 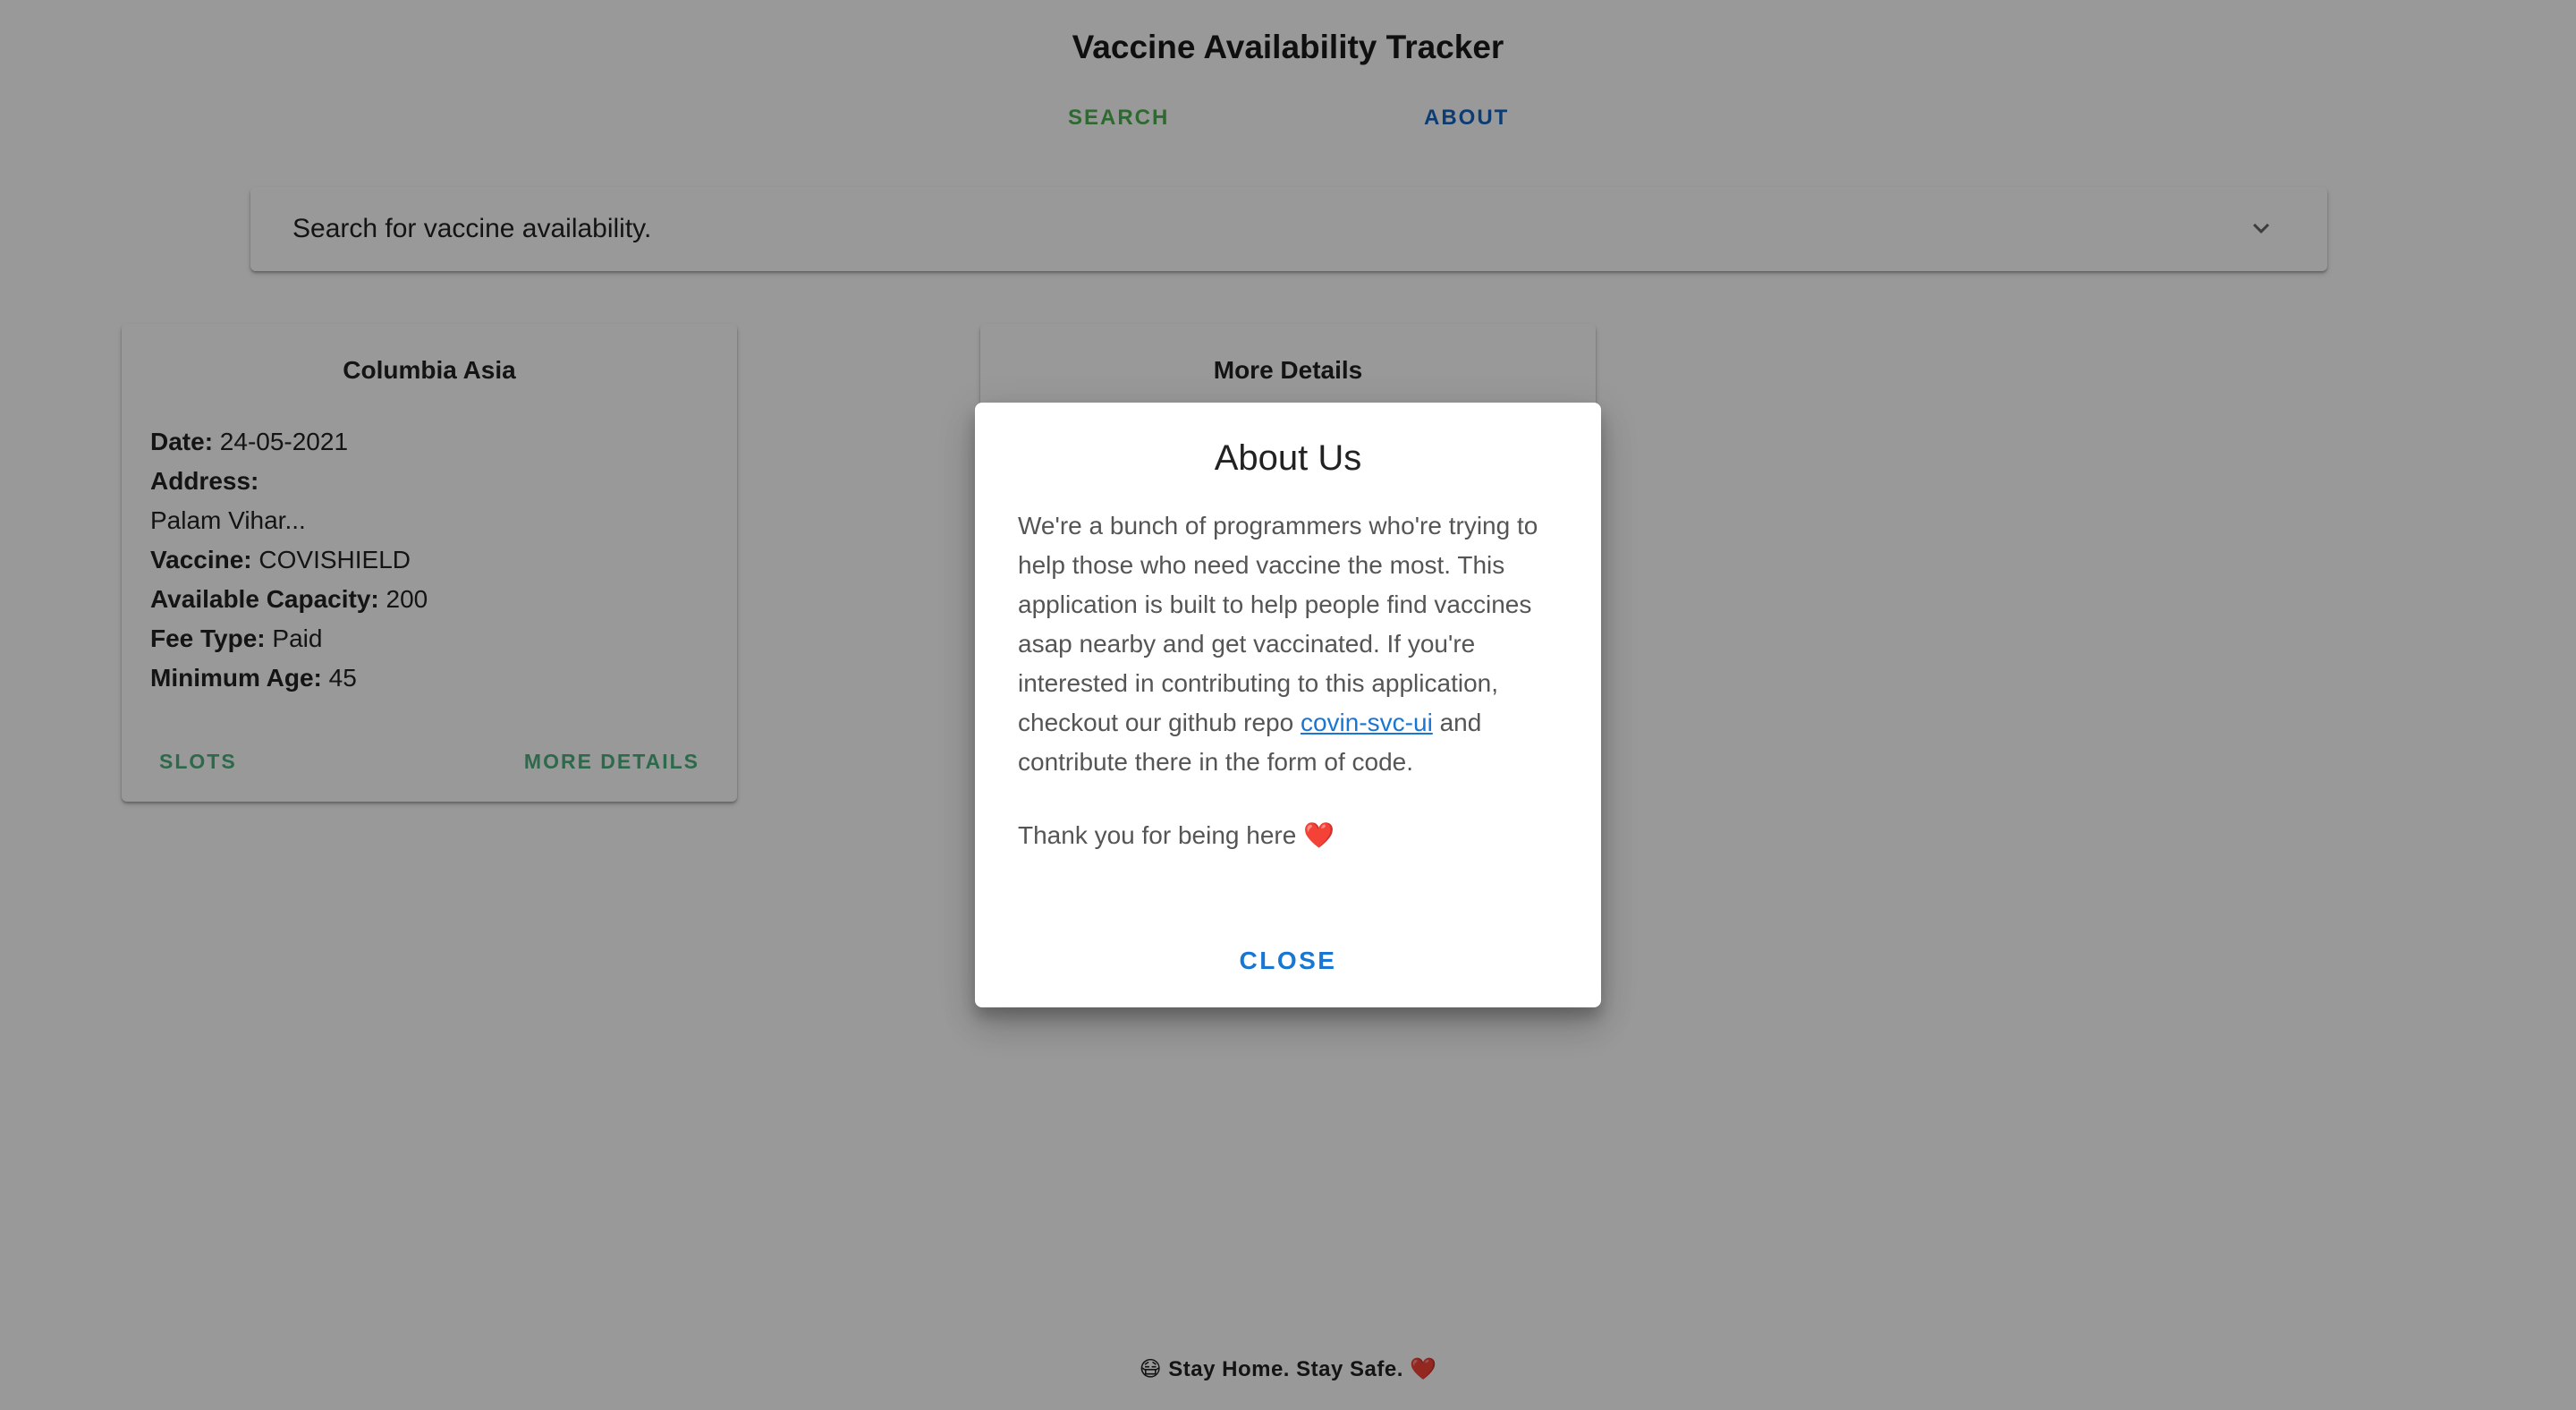 I want to click on github-repo-link: covin-svc-ui, so click(x=1367, y=723).